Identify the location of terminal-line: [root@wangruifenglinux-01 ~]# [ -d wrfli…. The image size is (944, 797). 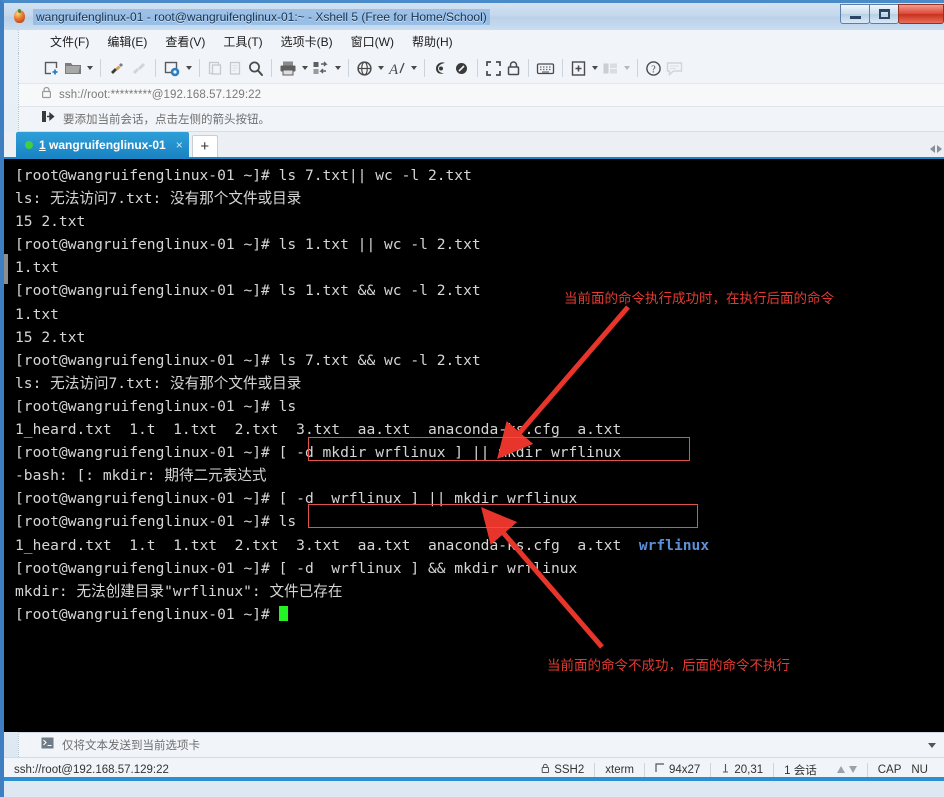
(296, 568).